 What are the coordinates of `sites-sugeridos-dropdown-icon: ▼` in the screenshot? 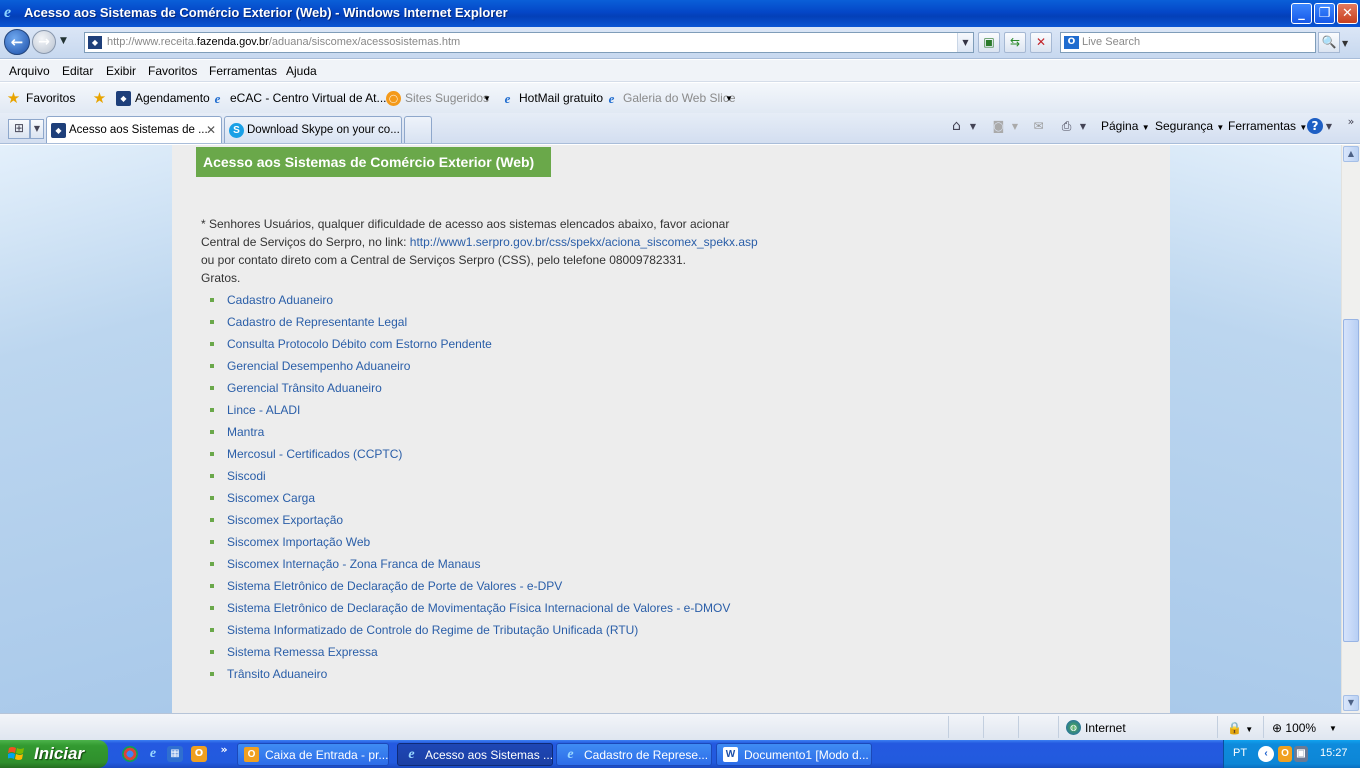 It's located at (487, 98).